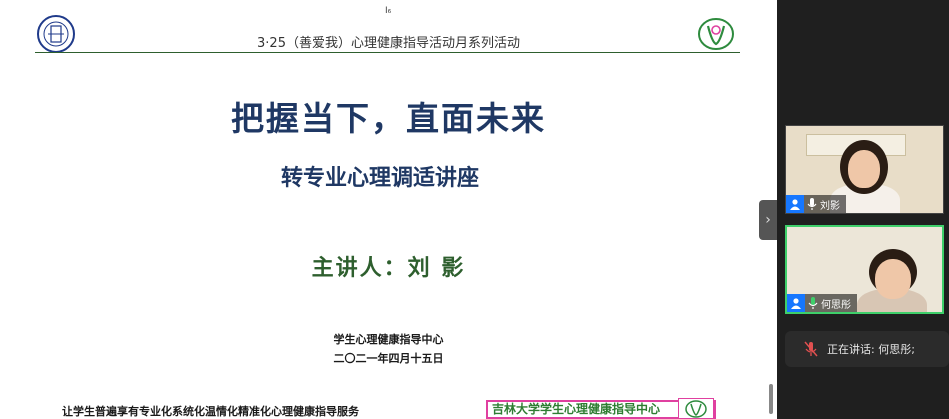  What do you see at coordinates (388, 43) in the screenshot?
I see `slide-header: 3·25（善爱我）心理健康指导活动月系列活动` at bounding box center [388, 43].